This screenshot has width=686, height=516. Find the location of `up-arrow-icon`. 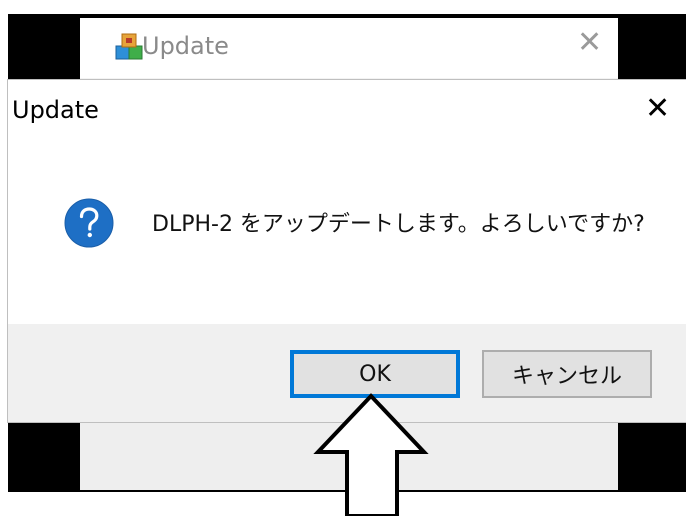

up-arrow-icon is located at coordinates (371, 454).